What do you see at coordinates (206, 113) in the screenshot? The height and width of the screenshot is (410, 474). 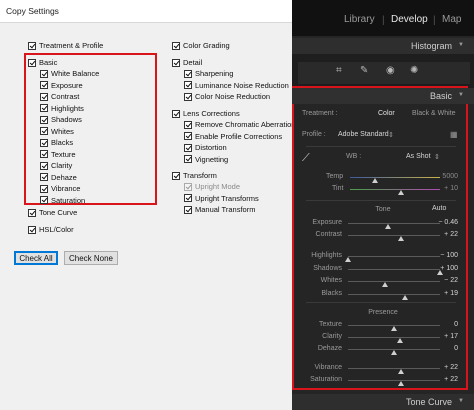 I see `checkbox-lens-corrections: Lens Corrections` at bounding box center [206, 113].